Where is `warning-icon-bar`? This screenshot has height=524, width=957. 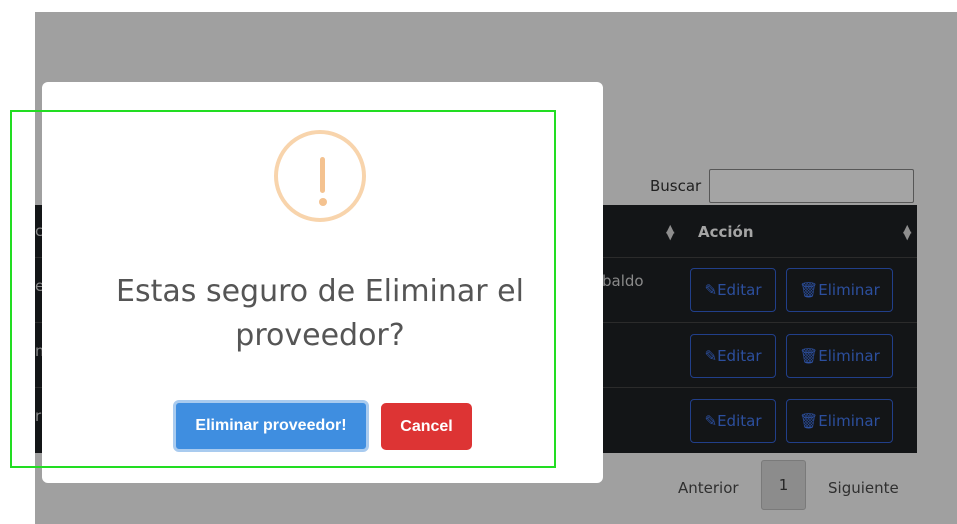
warning-icon-bar is located at coordinates (322, 175).